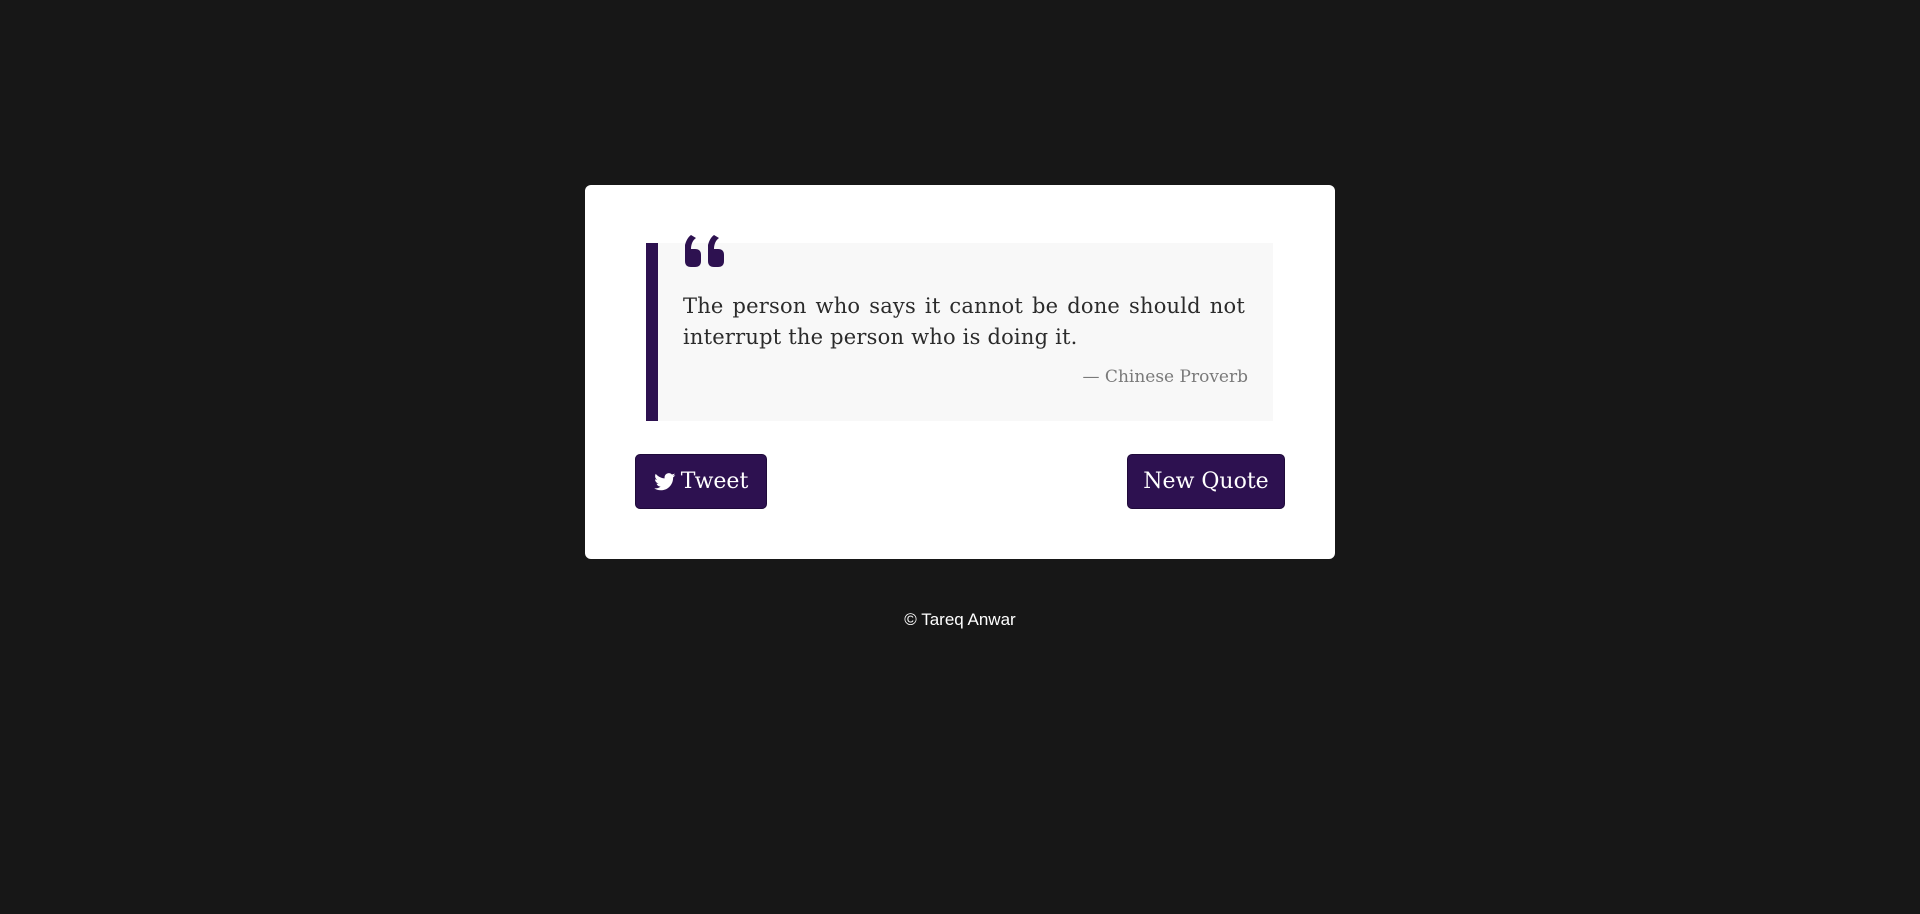 The image size is (1920, 914). Describe the element at coordinates (664, 481) in the screenshot. I see `twitter-icon` at that location.